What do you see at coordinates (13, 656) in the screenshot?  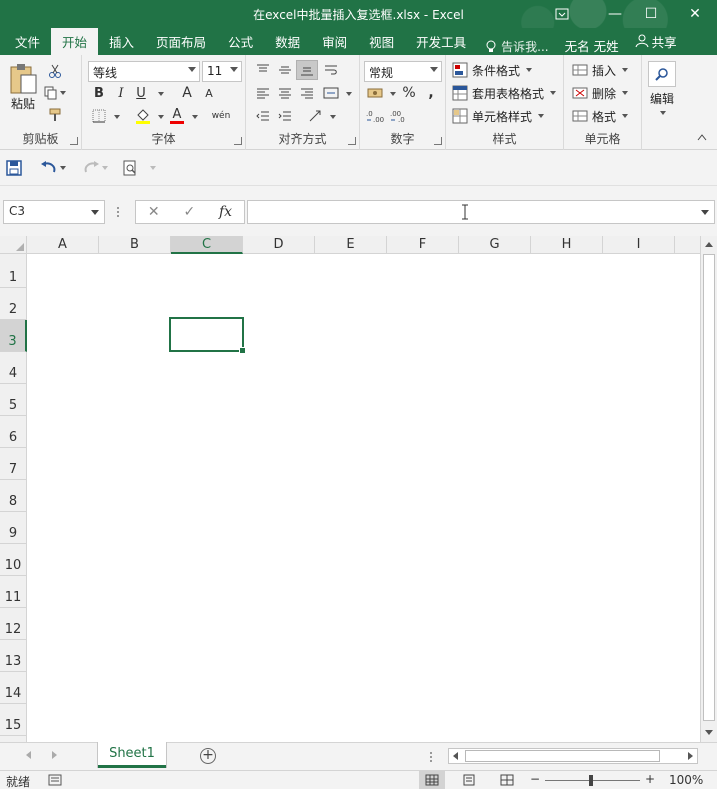 I see `row-header-13: 13` at bounding box center [13, 656].